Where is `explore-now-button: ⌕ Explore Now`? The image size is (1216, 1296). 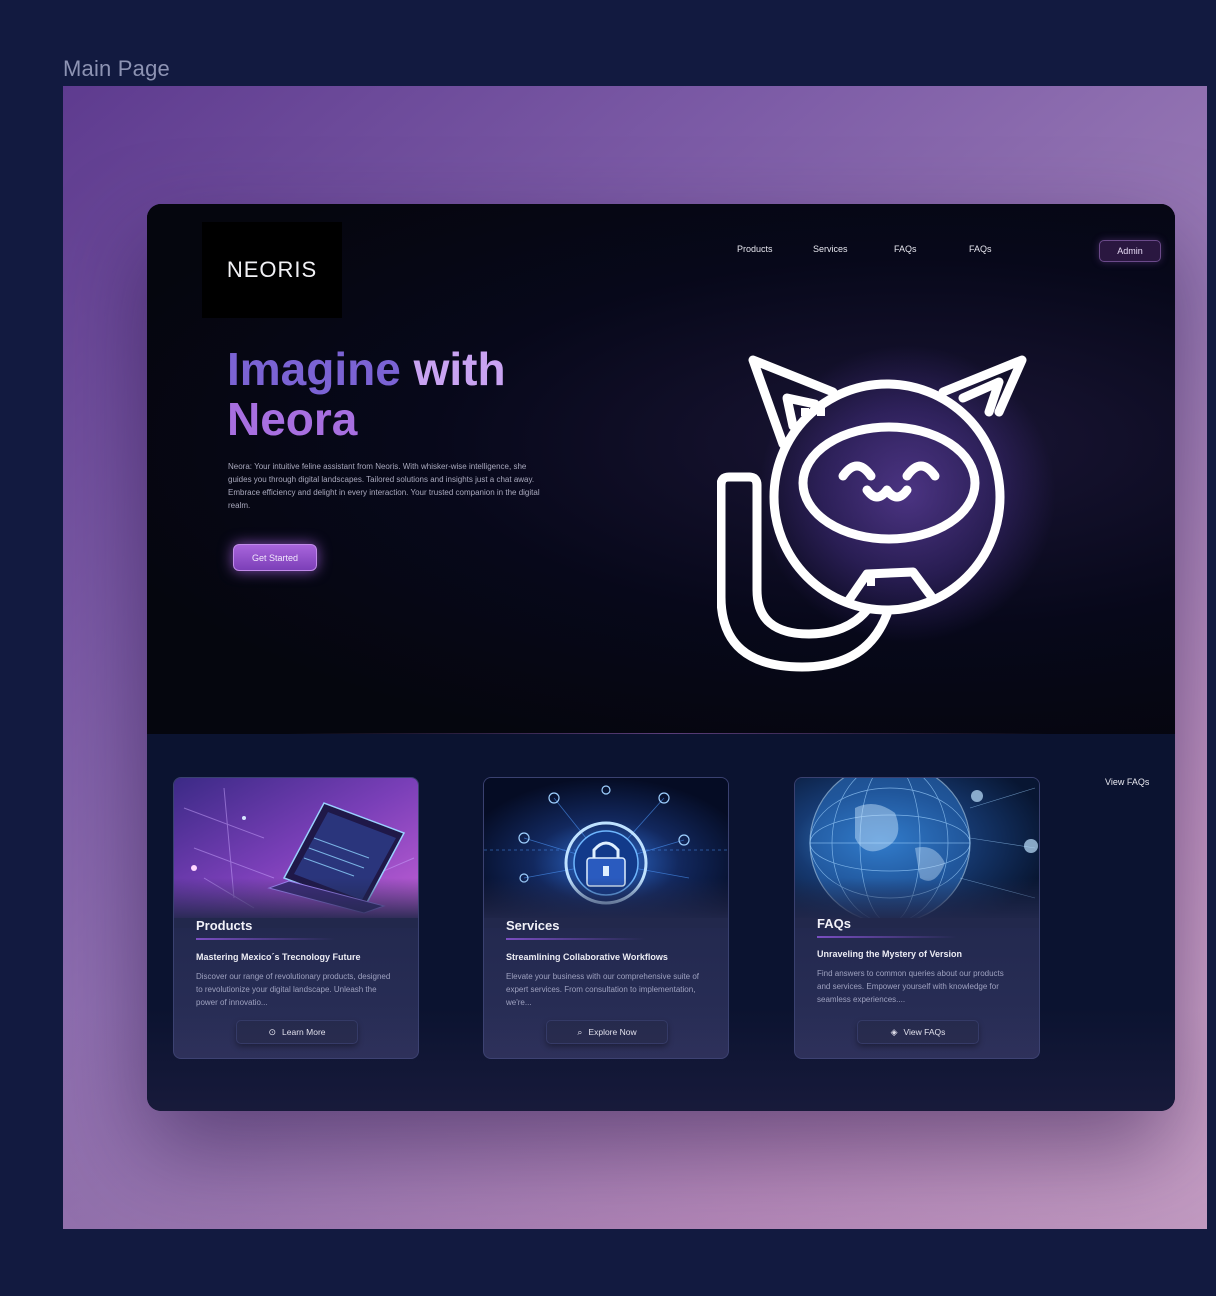 explore-now-button: ⌕ Explore Now is located at coordinates (607, 1032).